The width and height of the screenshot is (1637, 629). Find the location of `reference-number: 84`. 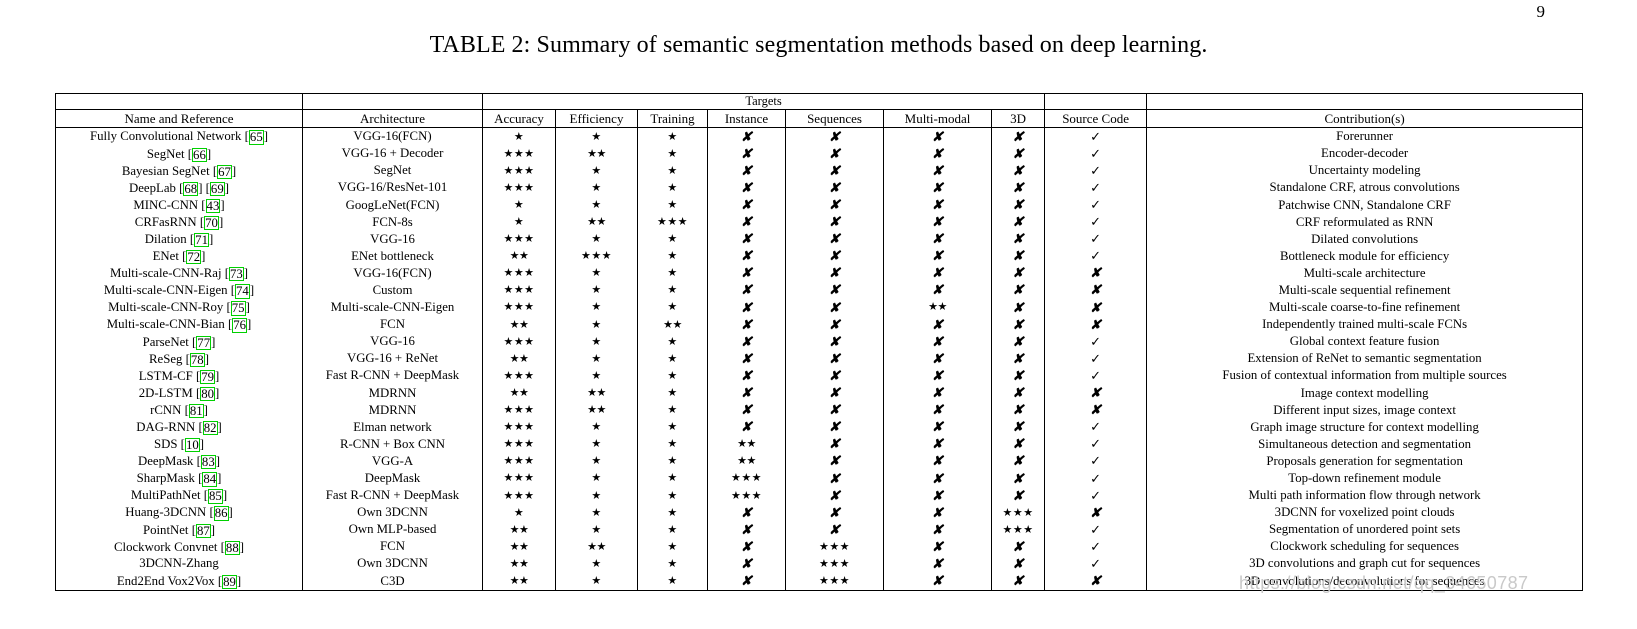

reference-number: 84 is located at coordinates (210, 479).